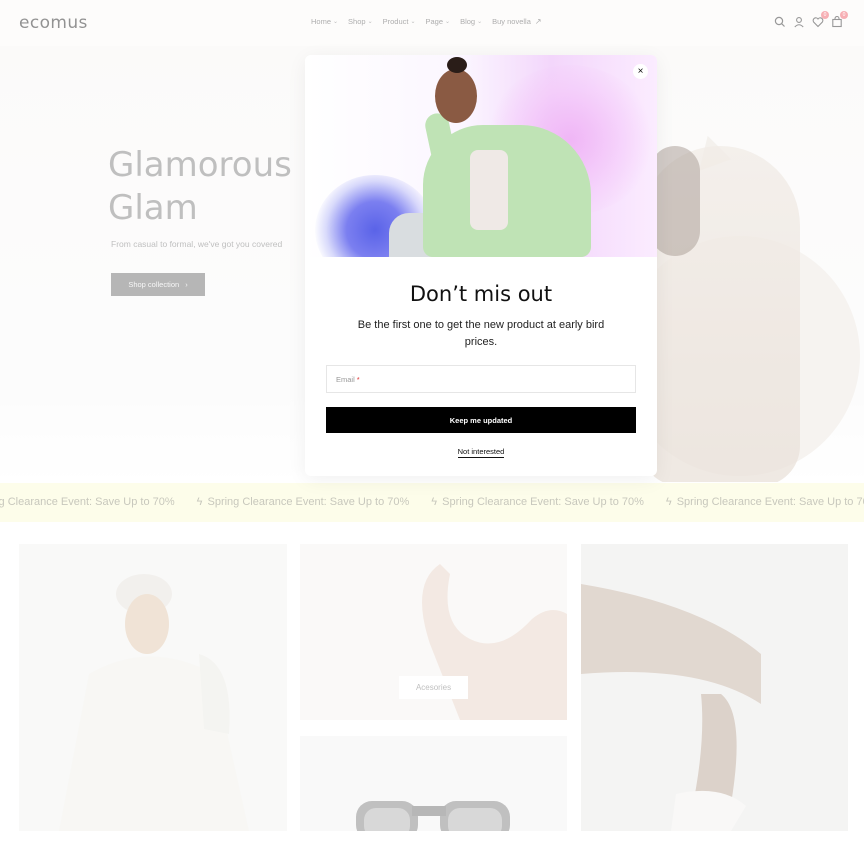 The width and height of the screenshot is (864, 857). Describe the element at coordinates (457, 65) in the screenshot. I see `model-hair-bun` at that location.